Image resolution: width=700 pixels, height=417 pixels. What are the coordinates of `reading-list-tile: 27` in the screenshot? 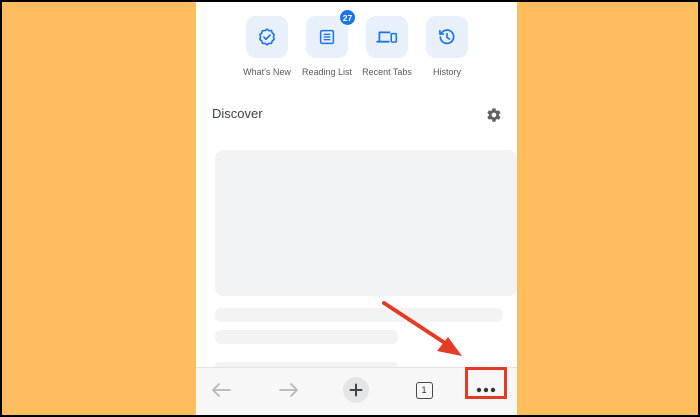 It's located at (331, 33).